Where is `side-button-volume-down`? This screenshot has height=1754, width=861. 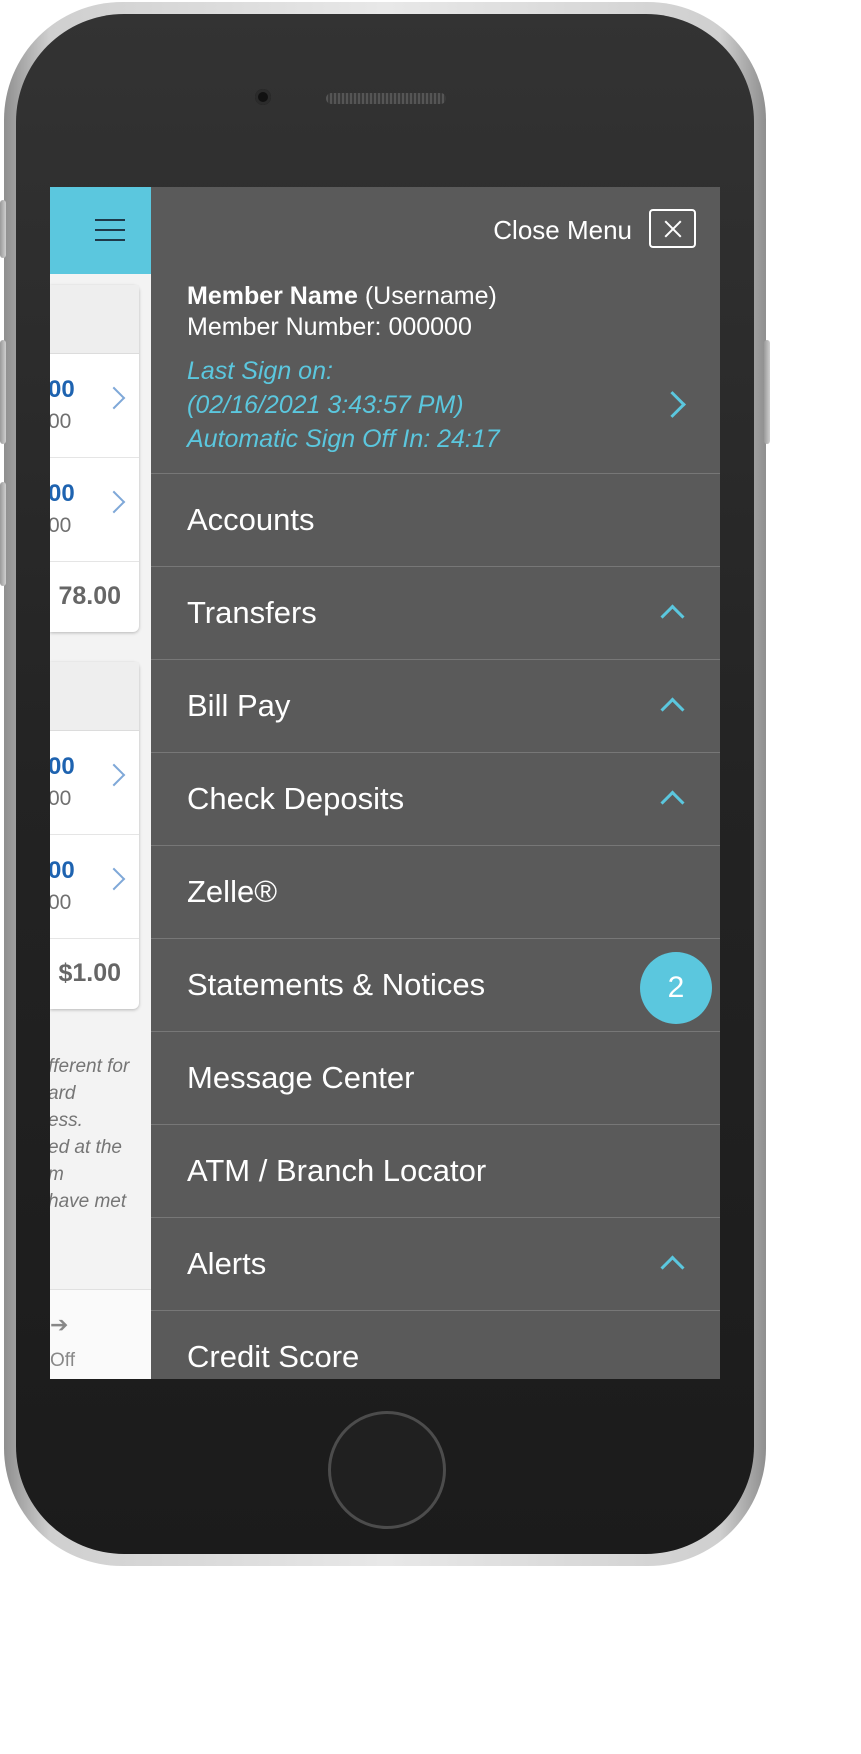
side-button-volume-down is located at coordinates (3, 534).